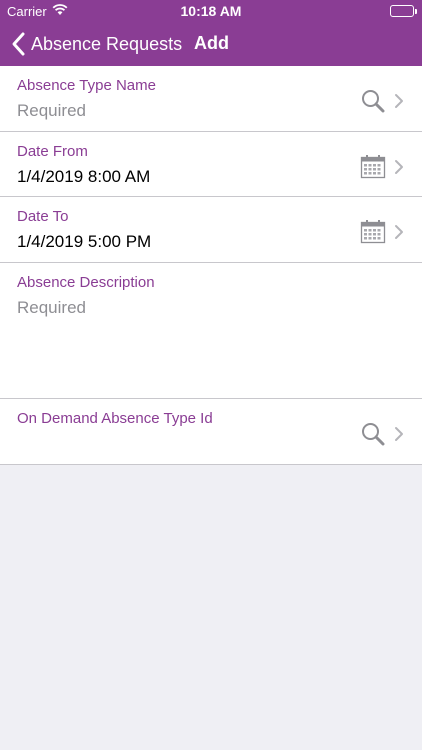 Image resolution: width=422 pixels, height=750 pixels. What do you see at coordinates (84, 176) in the screenshot?
I see `field-value: 1/4/2019 8:00 AM` at bounding box center [84, 176].